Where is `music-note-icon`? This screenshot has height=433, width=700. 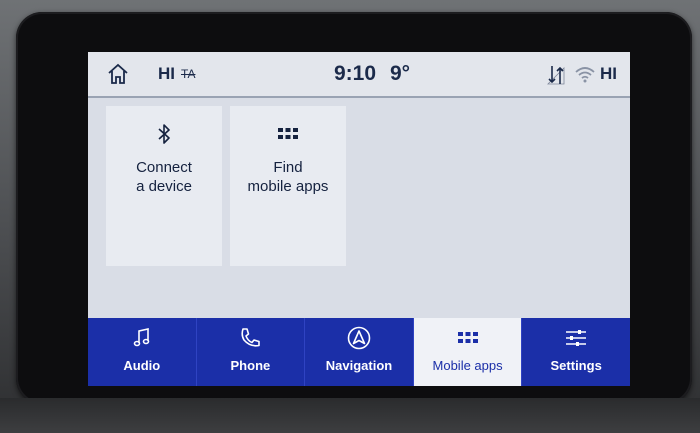
music-note-icon is located at coordinates (141, 337).